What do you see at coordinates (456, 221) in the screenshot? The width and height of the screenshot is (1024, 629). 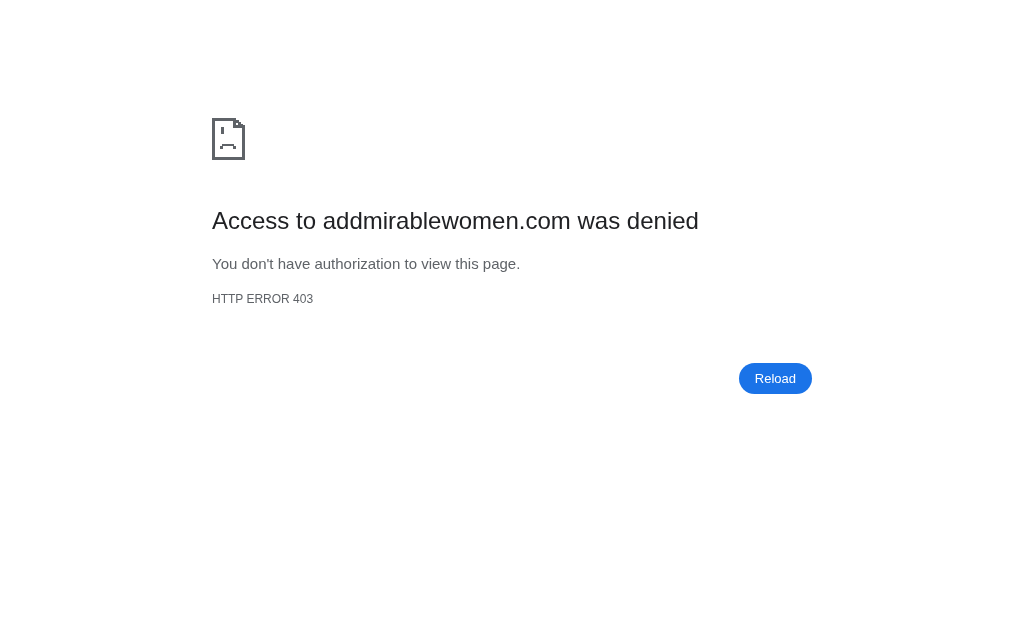 I see `error-title: Access to addmirablewomen.com was denied` at bounding box center [456, 221].